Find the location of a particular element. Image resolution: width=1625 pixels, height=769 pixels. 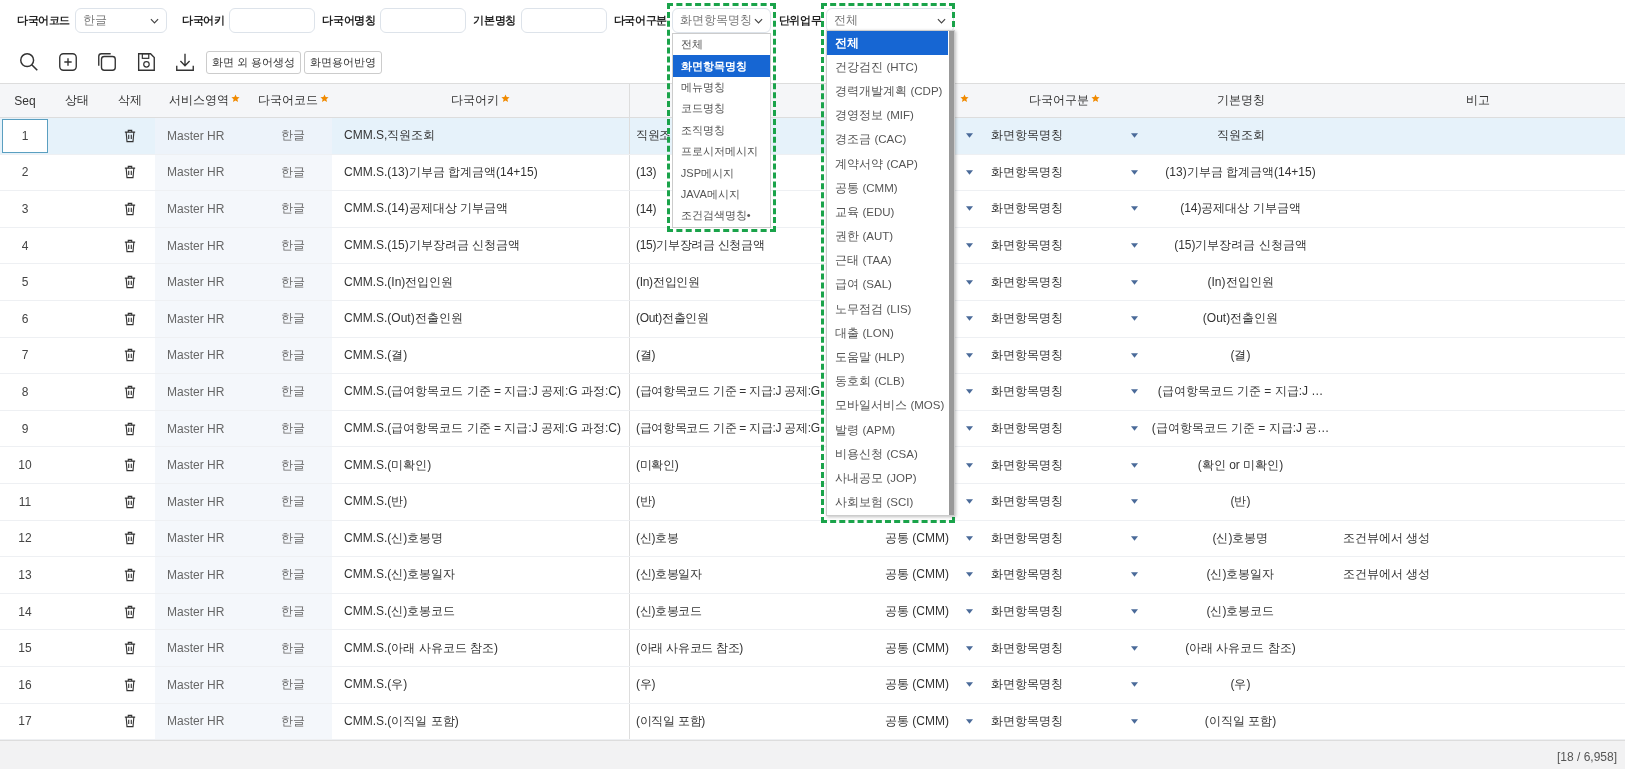

dropdown-option: 조건검색명칭• is located at coordinates (721, 216).